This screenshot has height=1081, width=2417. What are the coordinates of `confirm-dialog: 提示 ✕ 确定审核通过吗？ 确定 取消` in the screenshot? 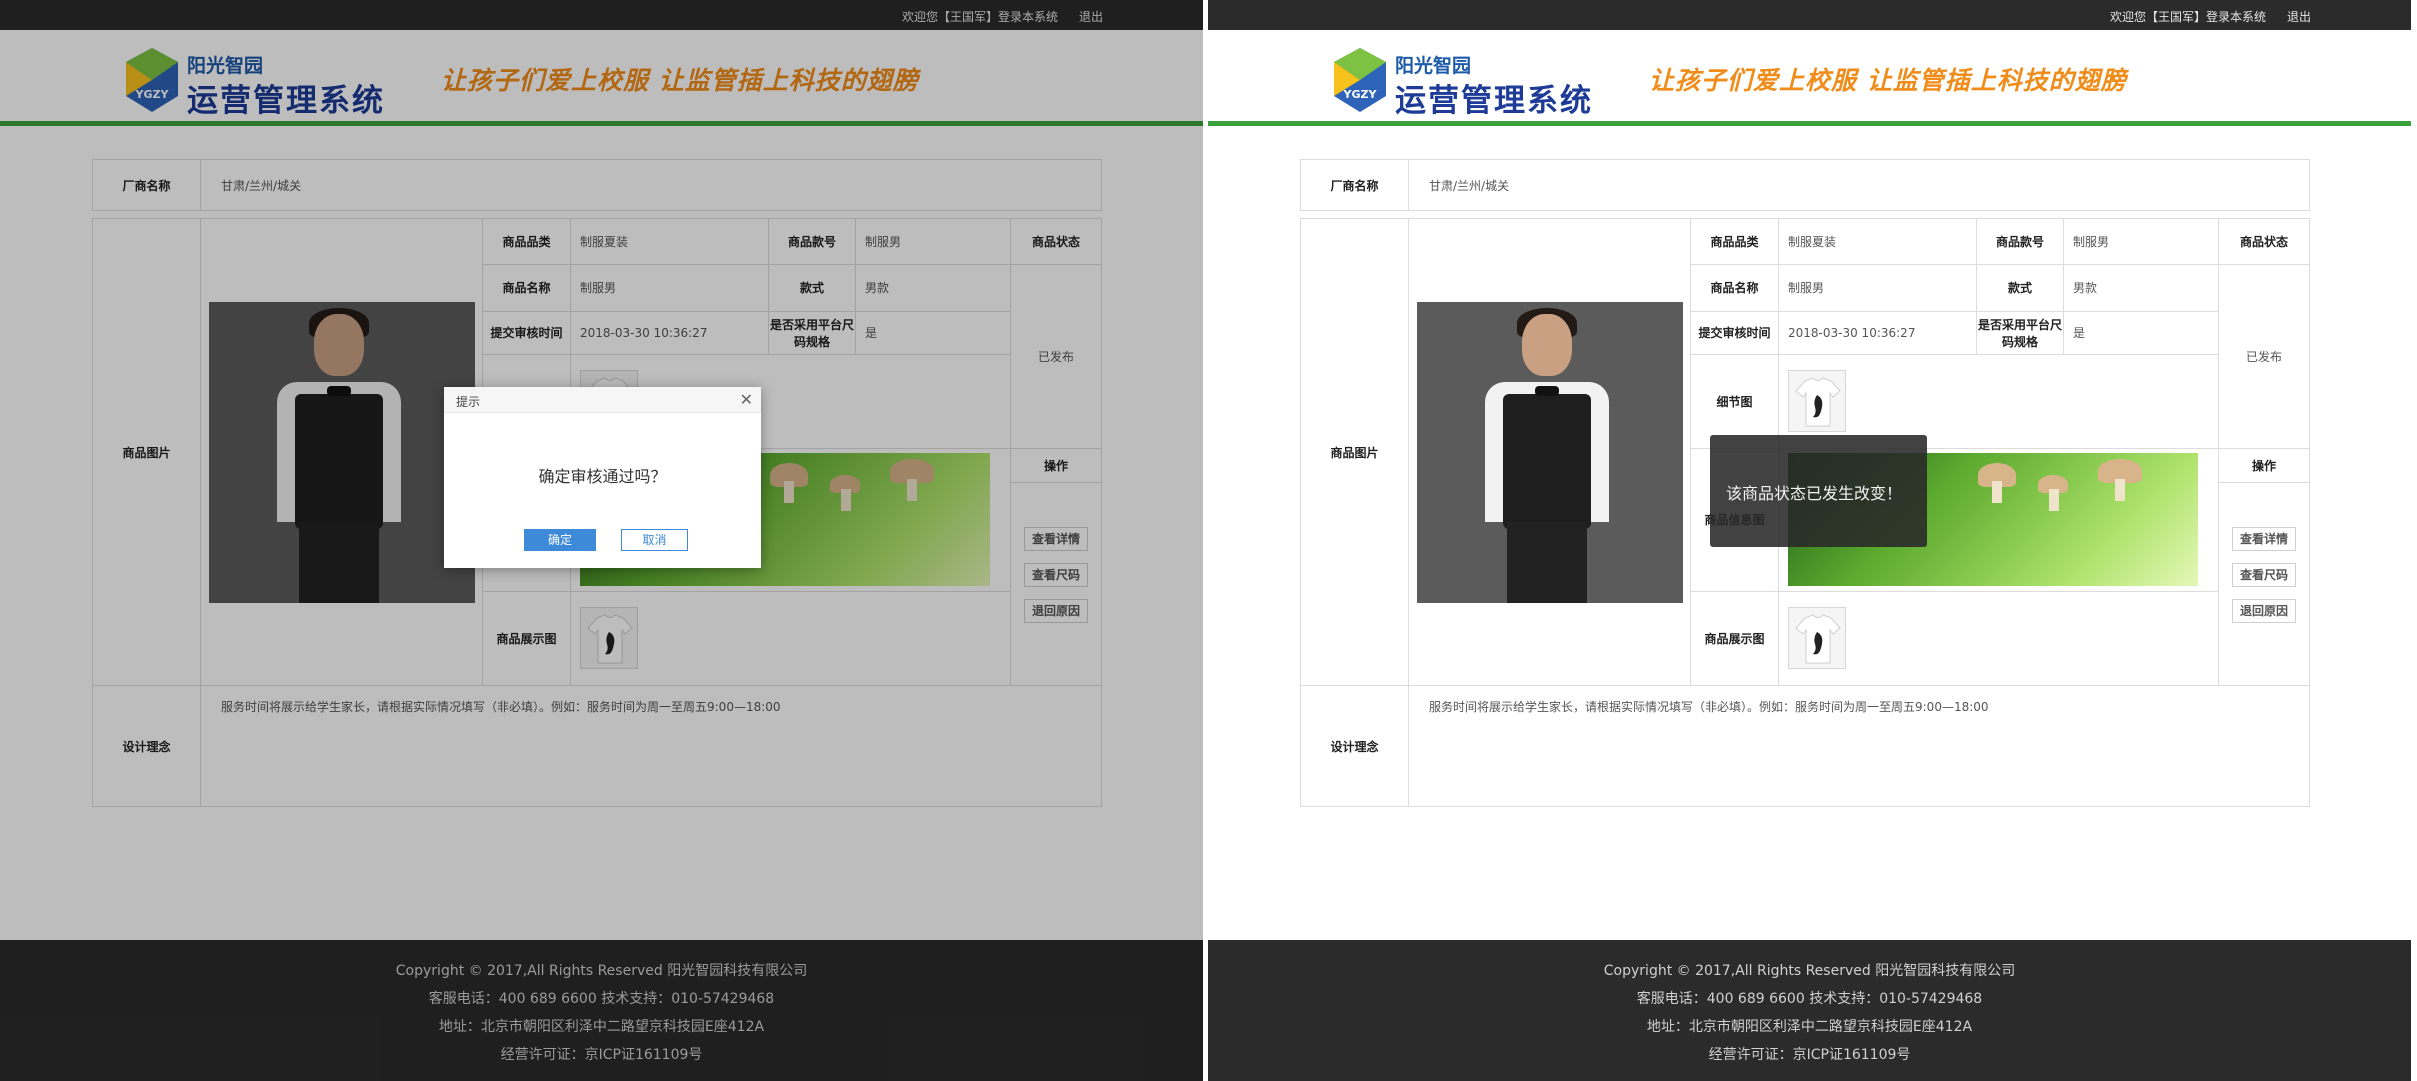 It's located at (602, 477).